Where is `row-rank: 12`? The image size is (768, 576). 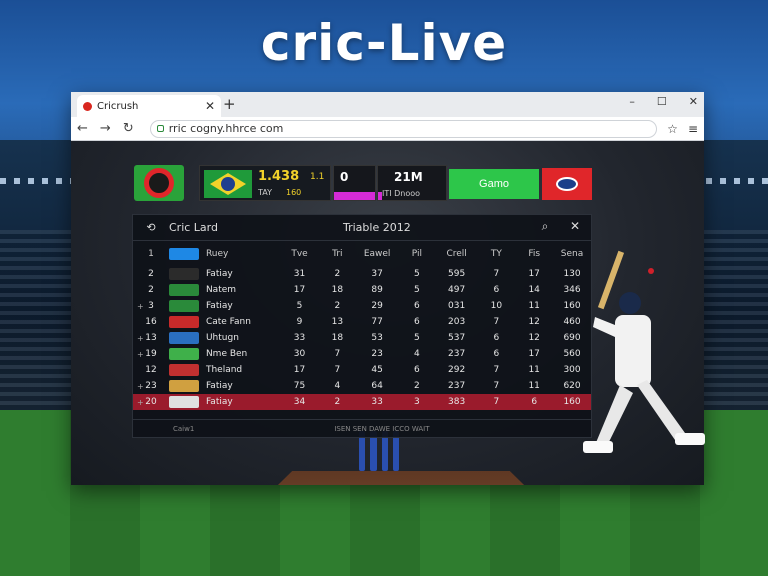 row-rank: 12 is located at coordinates (151, 370).